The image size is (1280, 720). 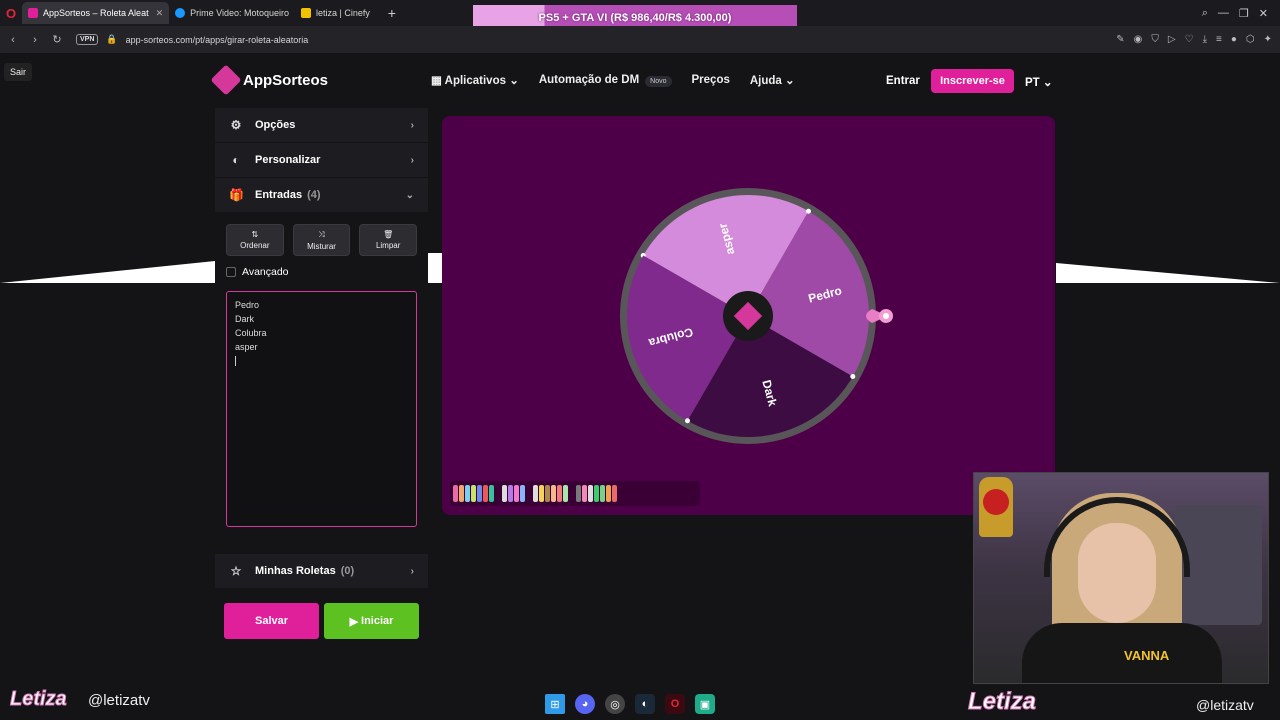 What do you see at coordinates (1172, 39) in the screenshot?
I see `play-icon: ▷` at bounding box center [1172, 39].